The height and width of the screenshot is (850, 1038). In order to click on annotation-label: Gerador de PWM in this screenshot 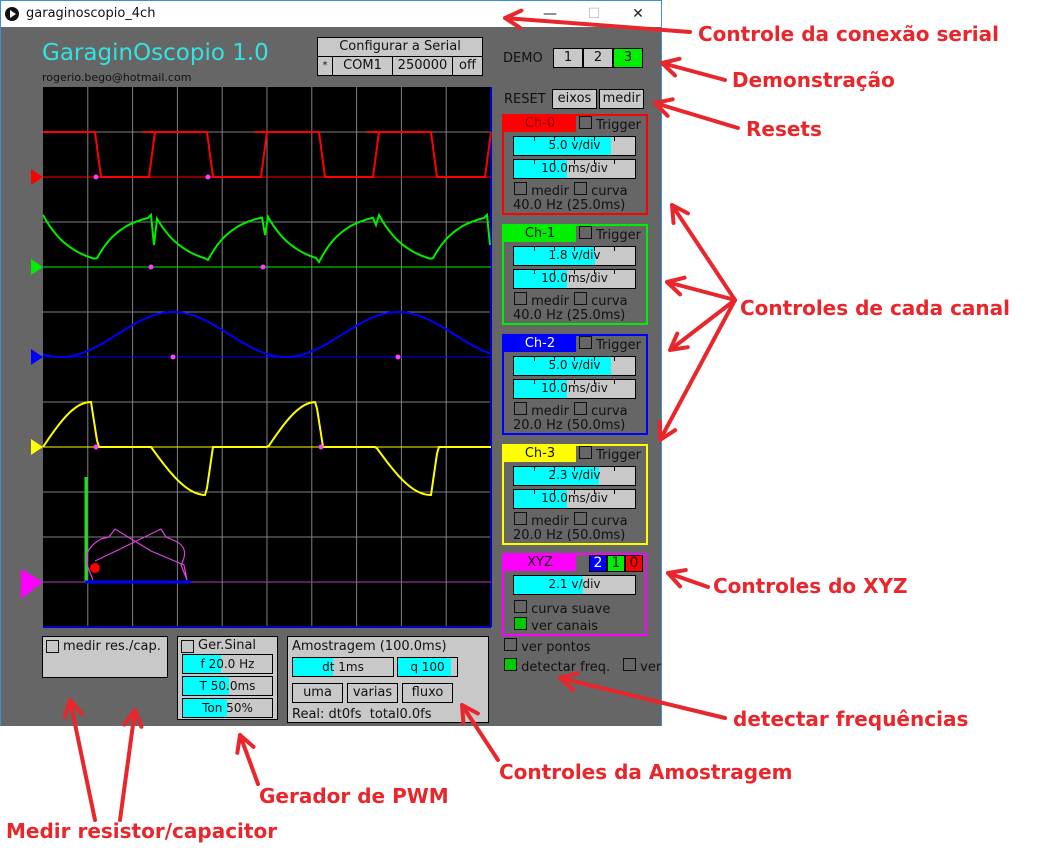, I will do `click(354, 796)`.